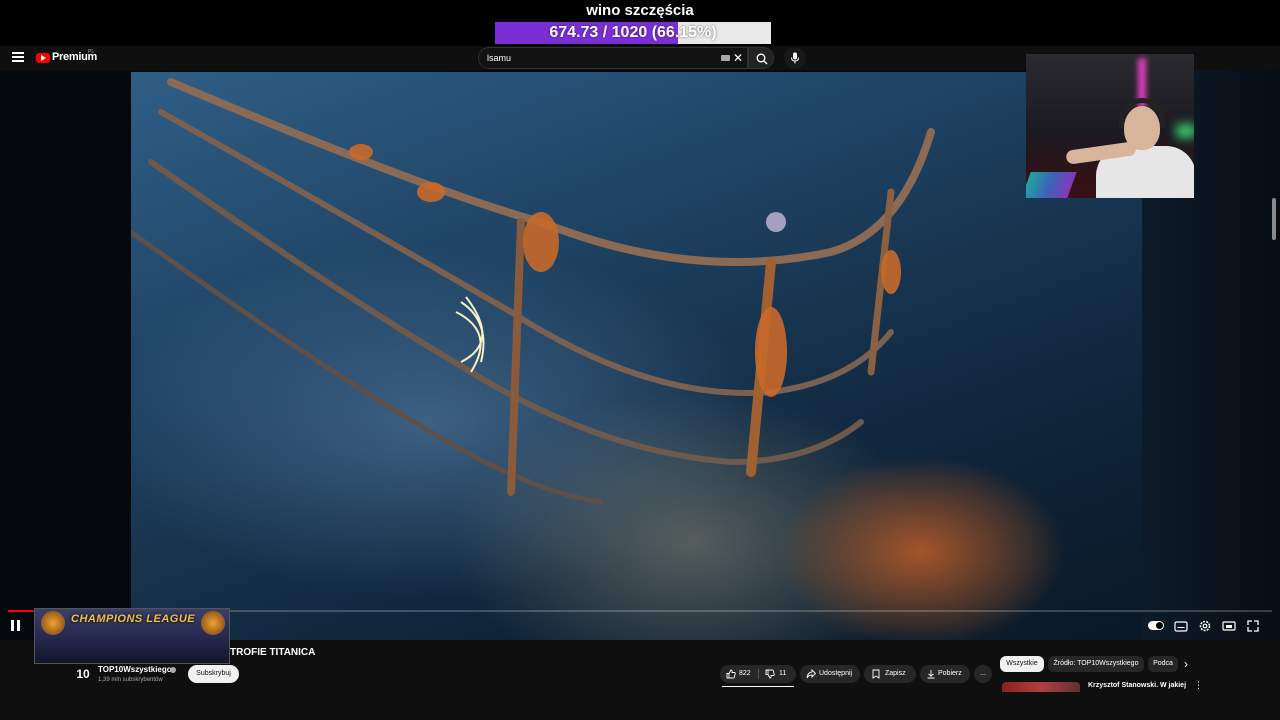  What do you see at coordinates (836, 673) in the screenshot?
I see `share-label: Udostępnij` at bounding box center [836, 673].